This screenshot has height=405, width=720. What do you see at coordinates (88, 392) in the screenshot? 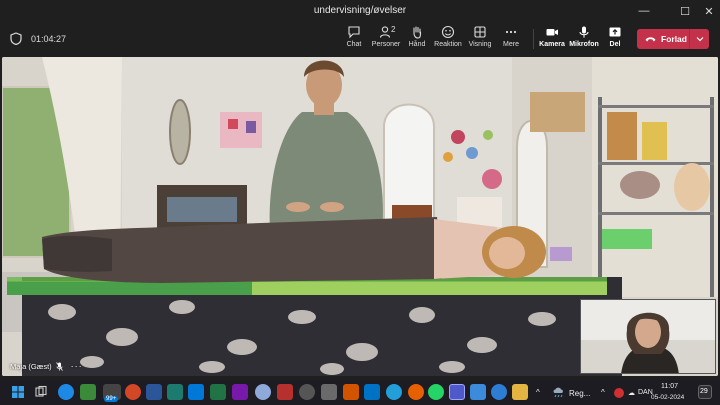
I see `excel-icon` at bounding box center [88, 392].